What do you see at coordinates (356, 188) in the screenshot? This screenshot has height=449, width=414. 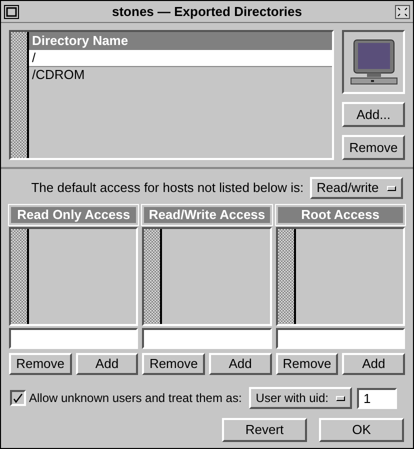 I see `access-dropdown: Read/write` at bounding box center [356, 188].